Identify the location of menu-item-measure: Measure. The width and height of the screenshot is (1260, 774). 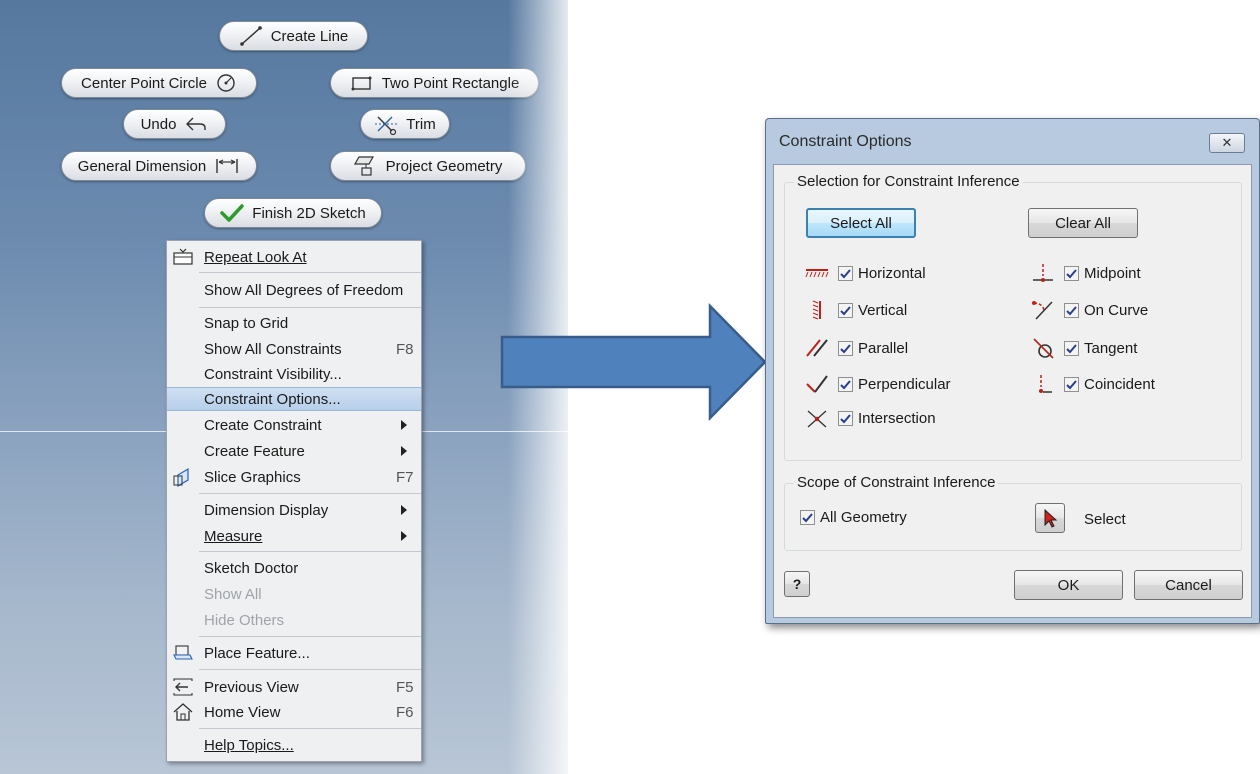
(294, 536).